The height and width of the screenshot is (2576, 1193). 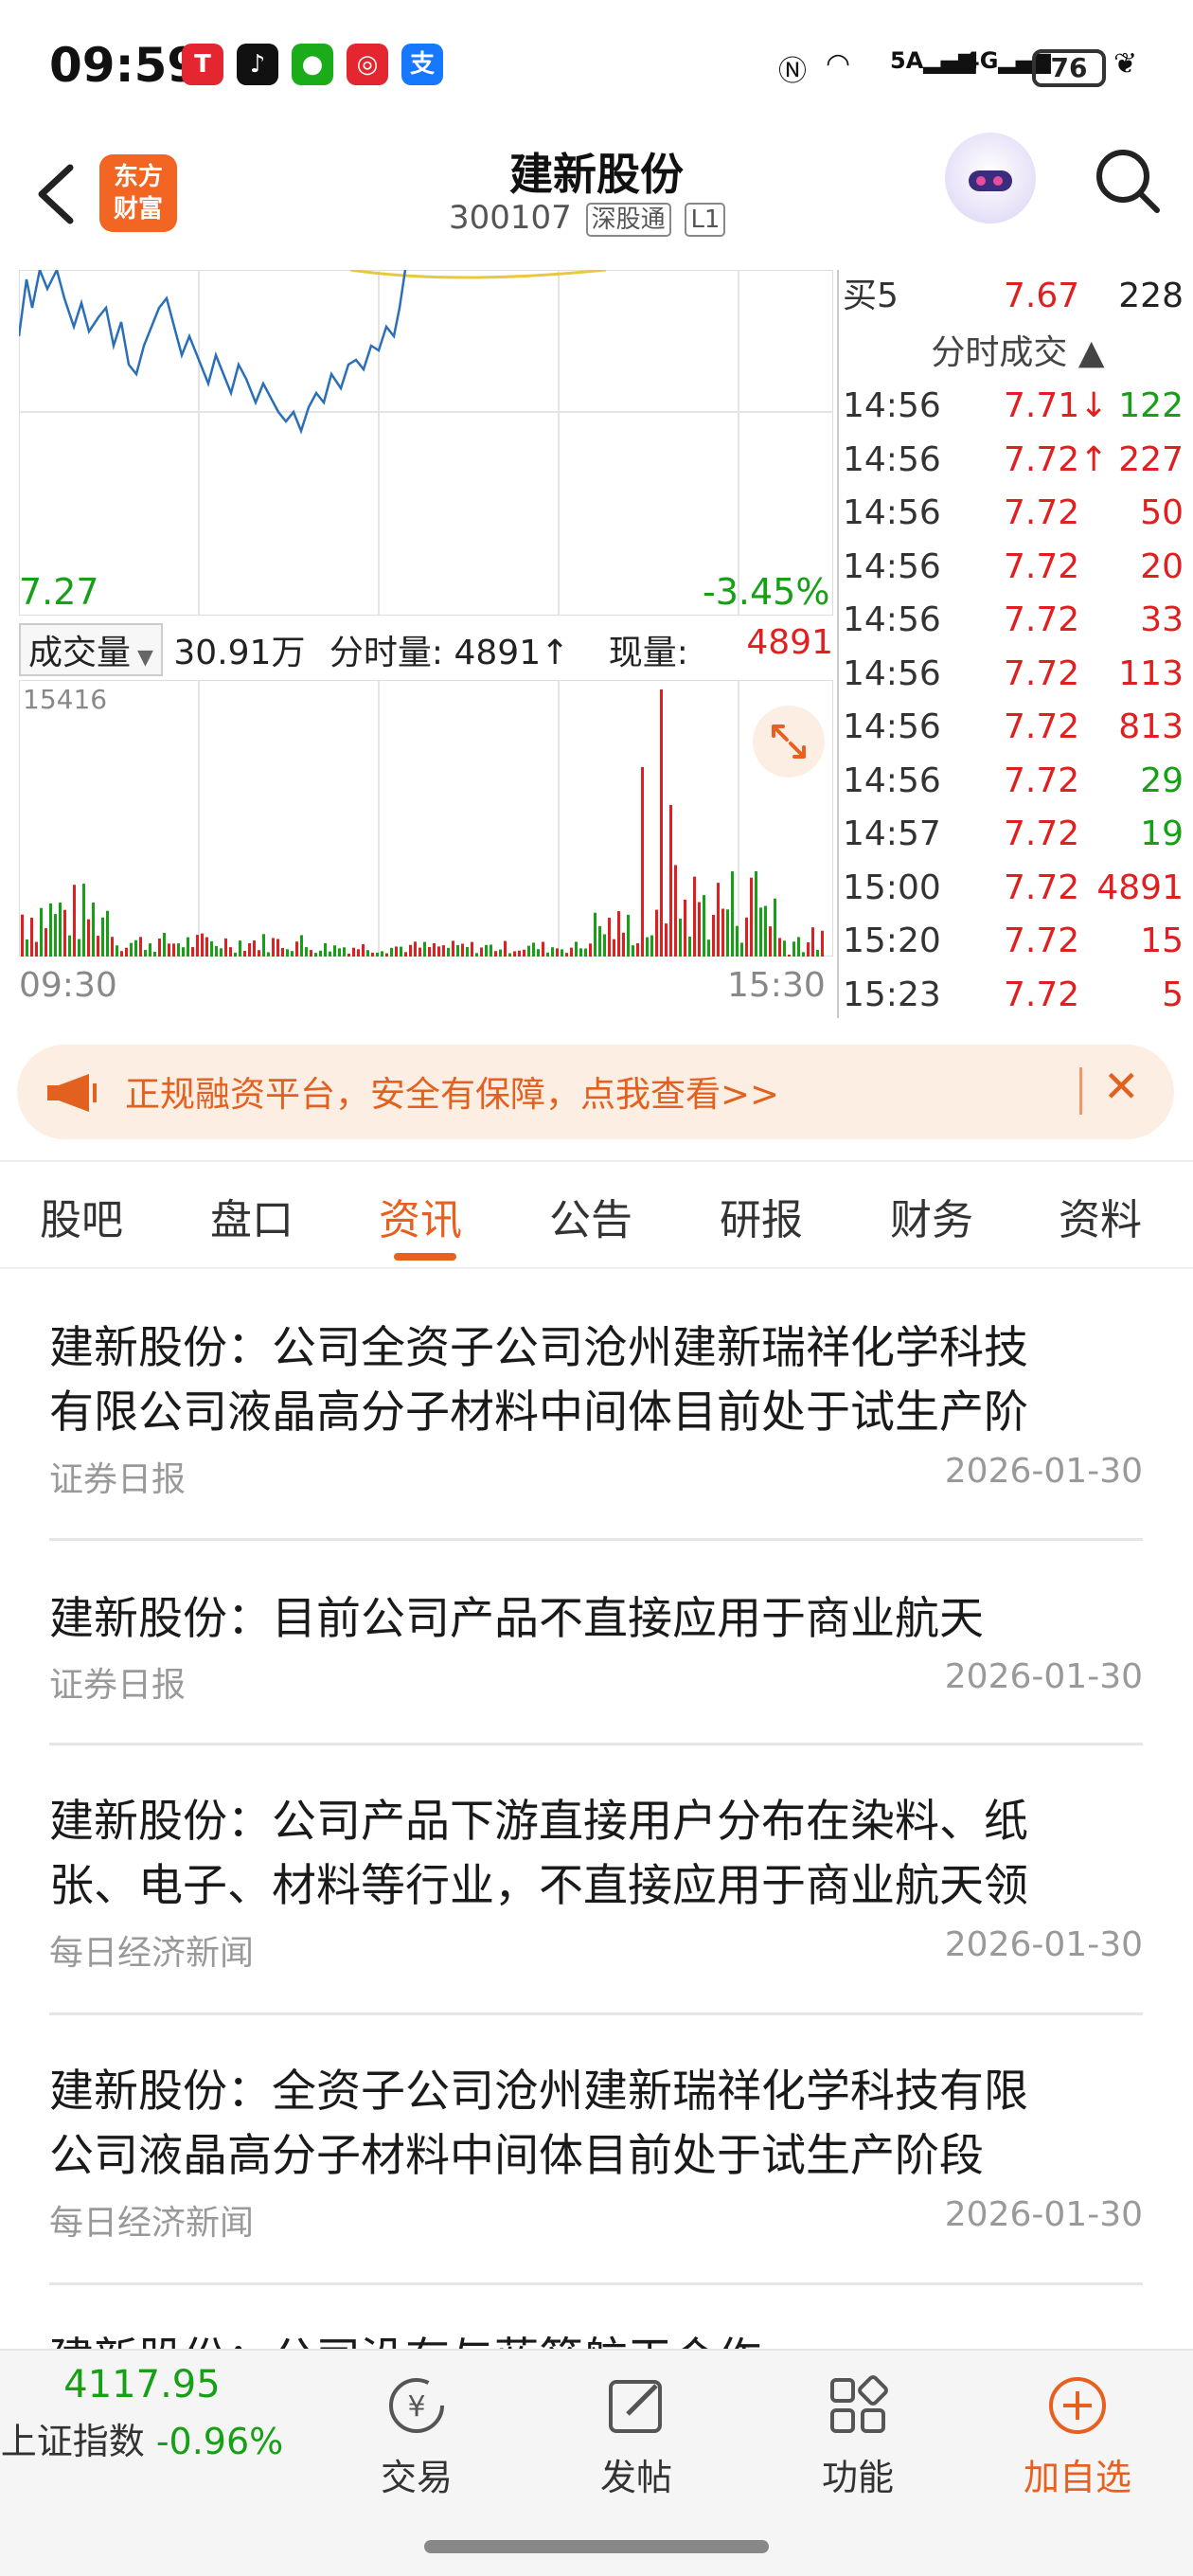 What do you see at coordinates (857, 2477) in the screenshot?
I see `nav-functions-label: 功能` at bounding box center [857, 2477].